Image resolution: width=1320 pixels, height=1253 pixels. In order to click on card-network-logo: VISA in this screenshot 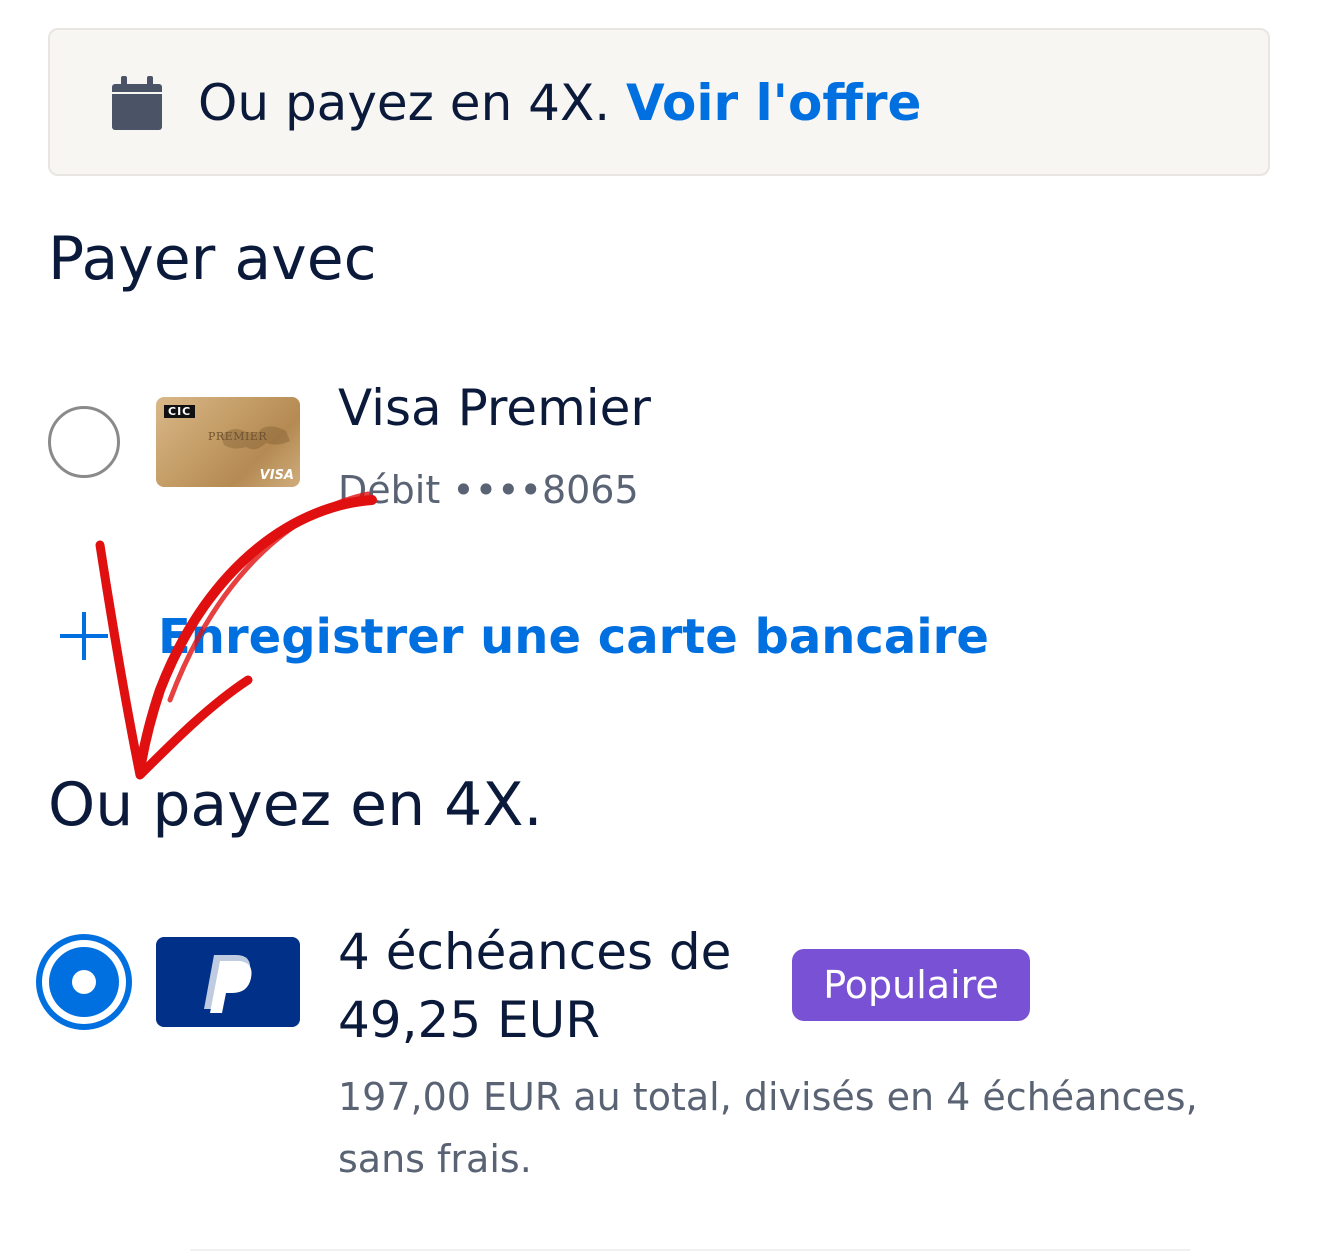, I will do `click(276, 475)`.